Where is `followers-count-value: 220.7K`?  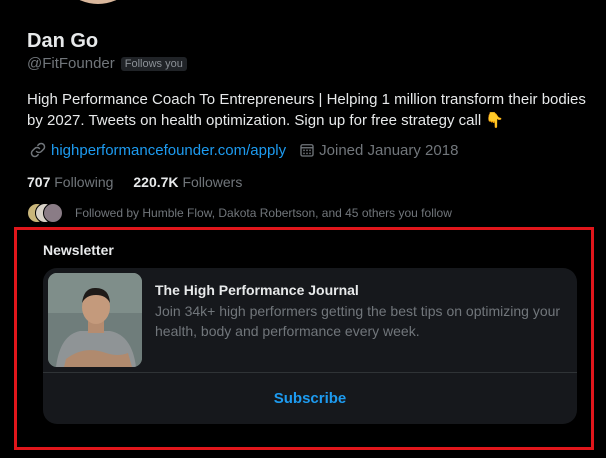 followers-count-value: 220.7K is located at coordinates (156, 182).